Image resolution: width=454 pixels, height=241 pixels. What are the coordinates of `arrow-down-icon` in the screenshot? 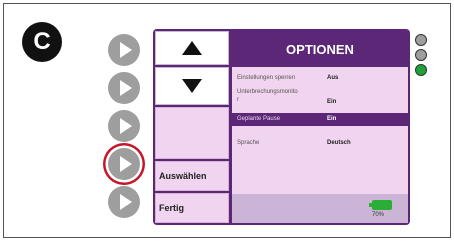 It's located at (192, 86).